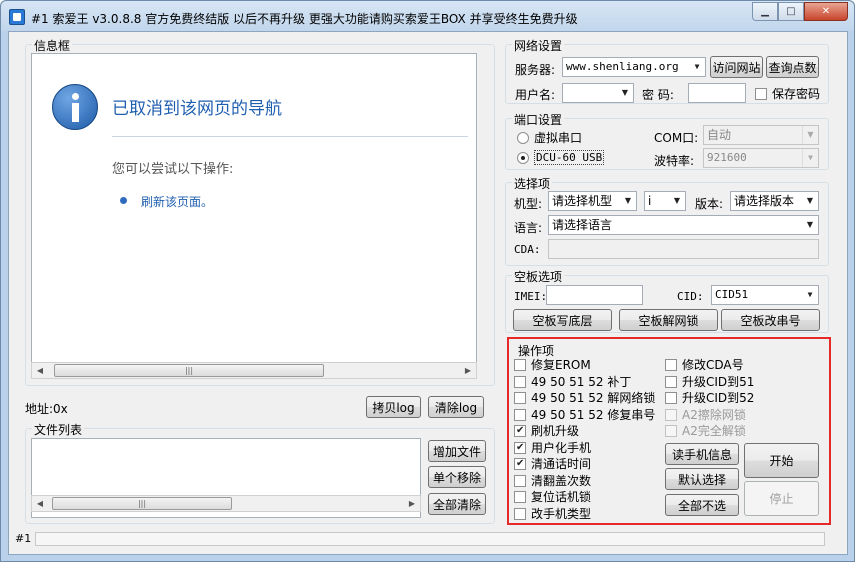  What do you see at coordinates (189, 370) in the screenshot?
I see `scroll-thumb: |||` at bounding box center [189, 370].